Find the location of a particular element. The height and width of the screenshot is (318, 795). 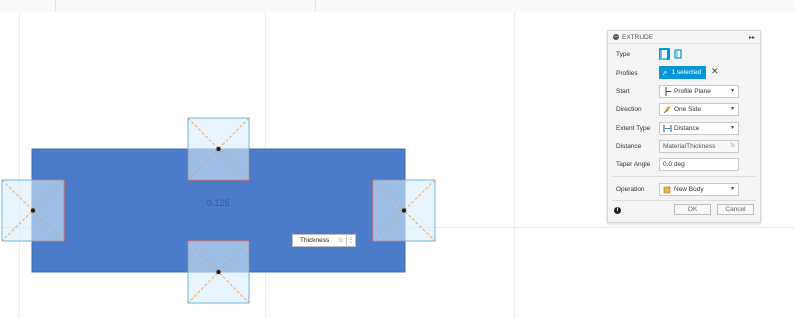

taper-angle-label: Taper Angle is located at coordinates (633, 164).